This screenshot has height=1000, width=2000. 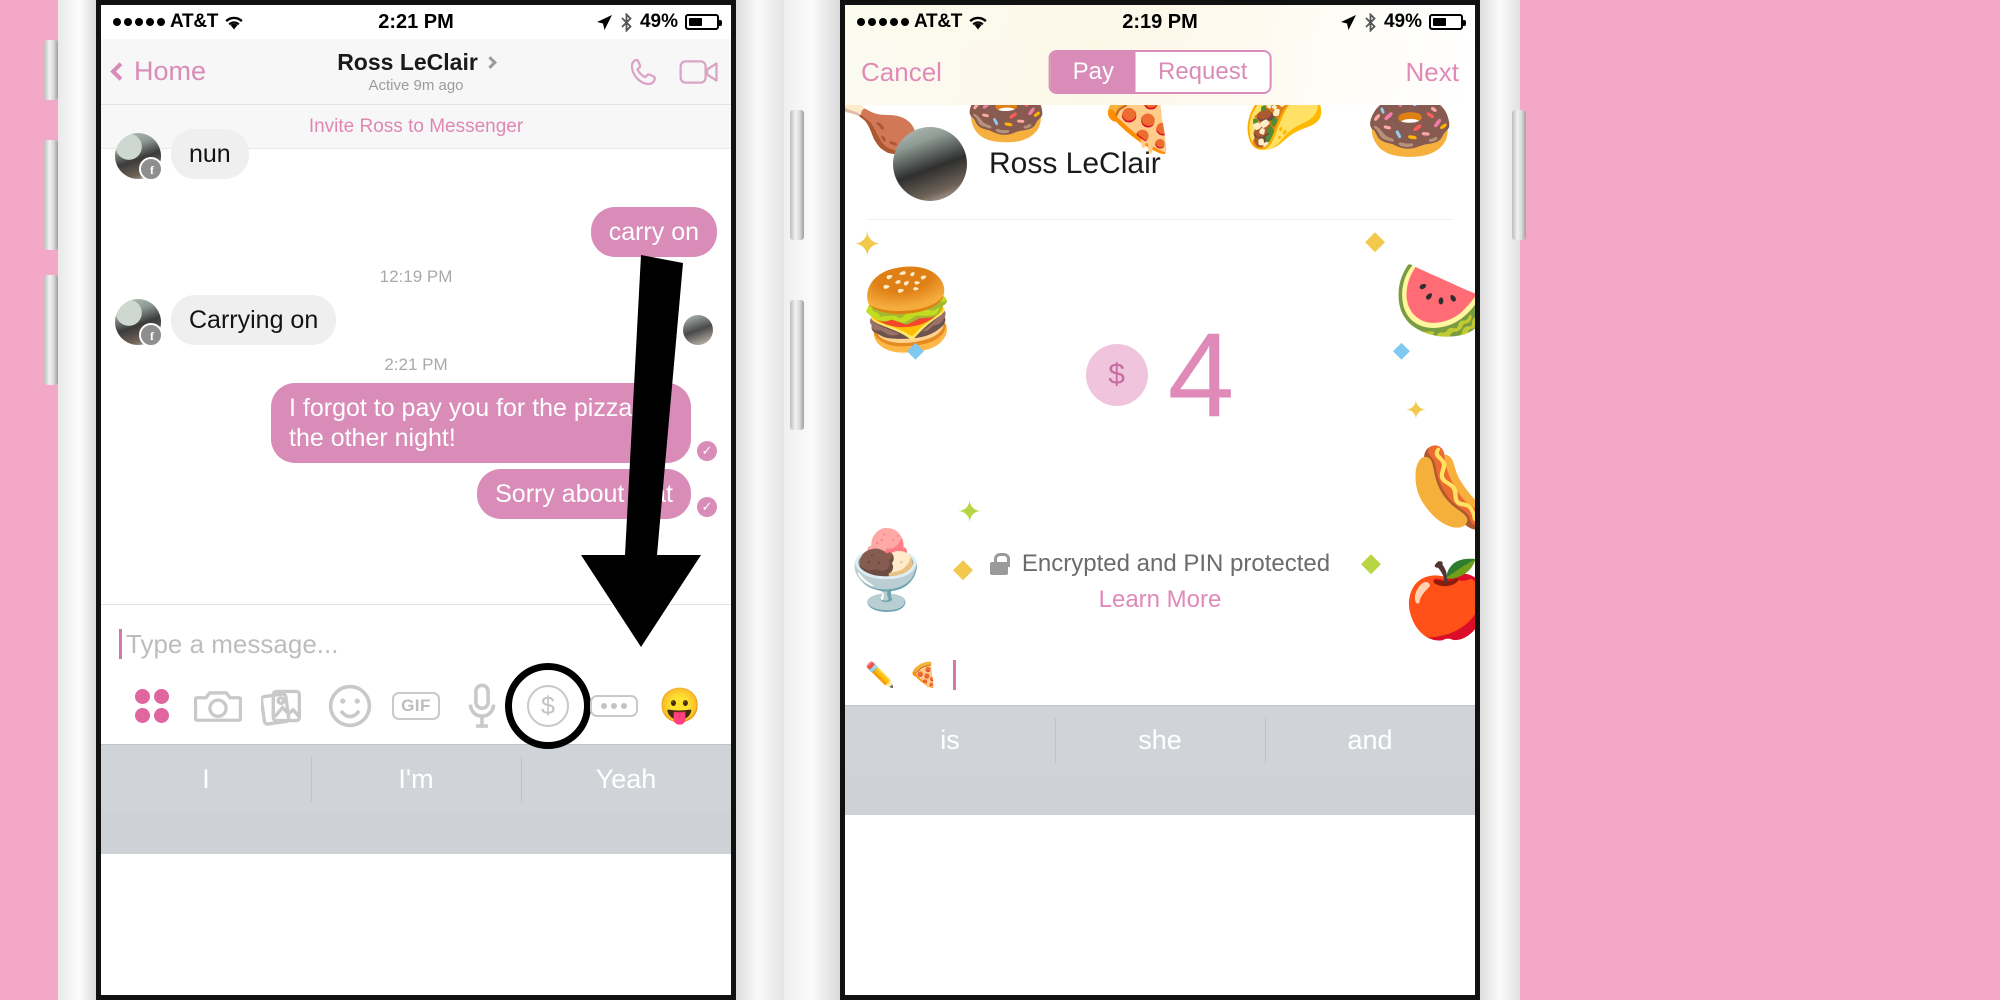 I want to click on message-row-incoming: f nun, so click(x=416, y=155).